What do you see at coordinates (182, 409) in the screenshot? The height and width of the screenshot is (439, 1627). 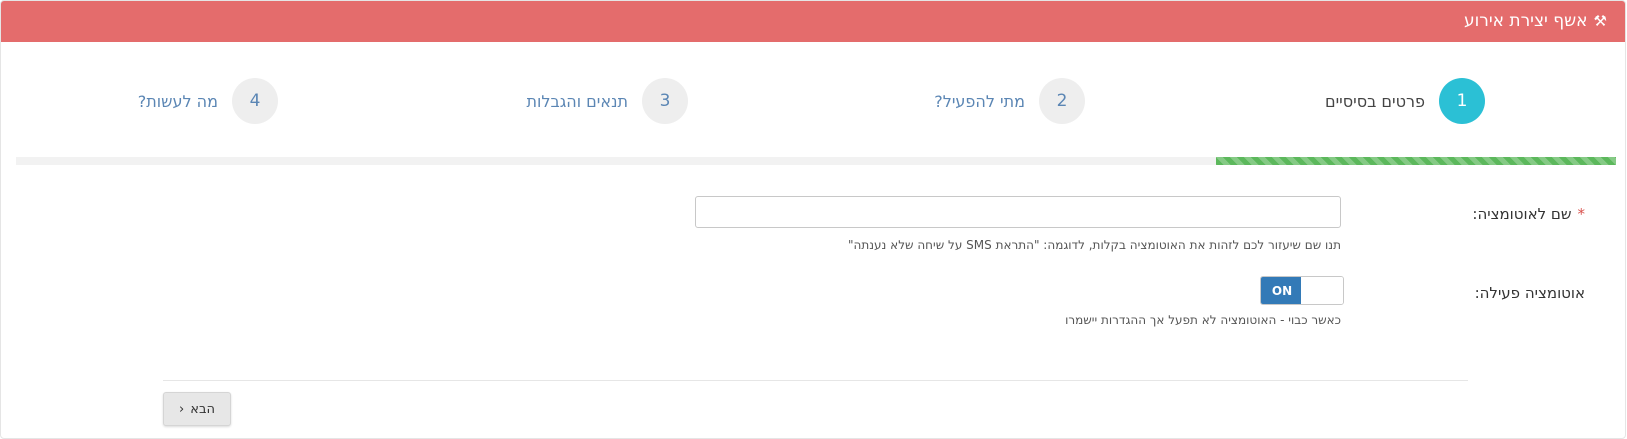 I see `chevron-right-icon: ‹` at bounding box center [182, 409].